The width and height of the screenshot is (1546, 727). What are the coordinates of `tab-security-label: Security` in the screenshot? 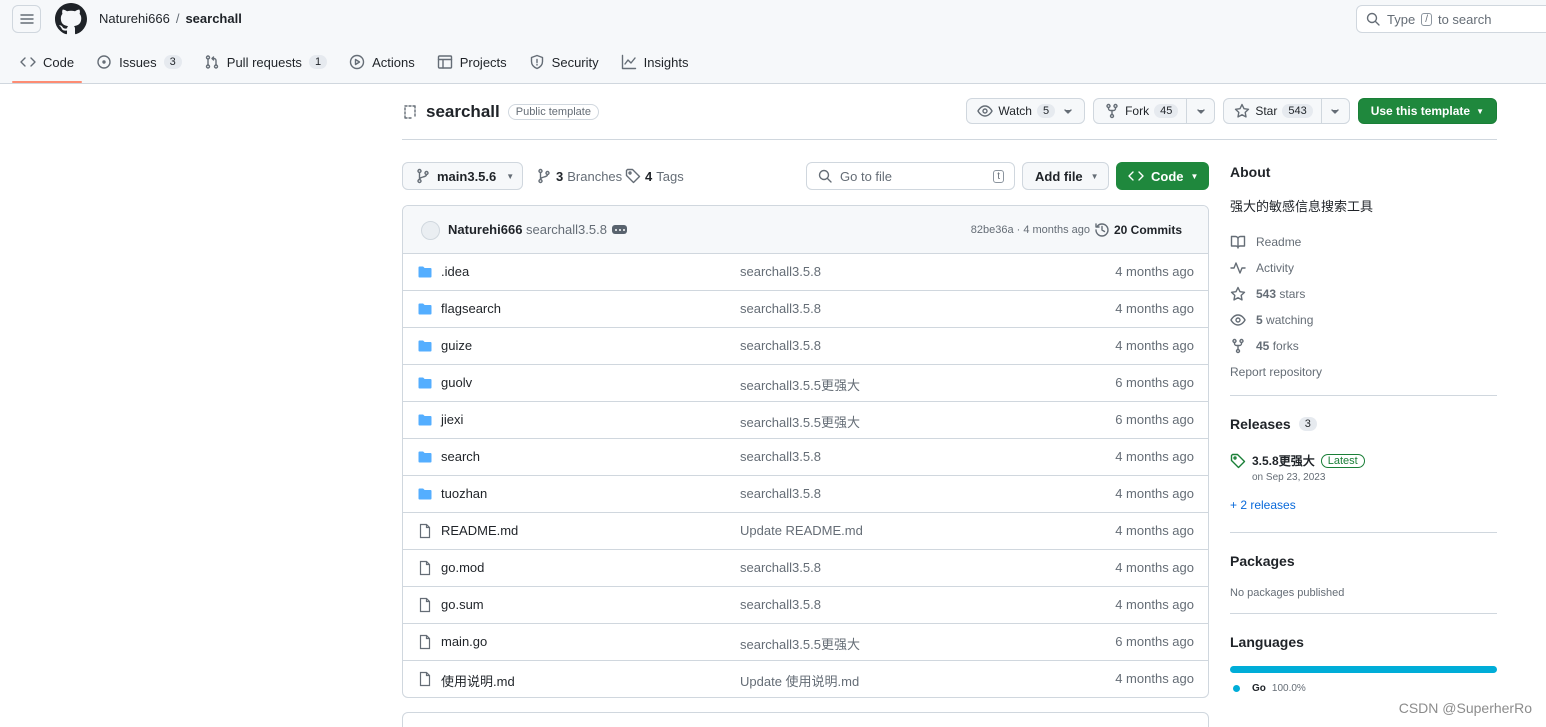 It's located at (575, 62).